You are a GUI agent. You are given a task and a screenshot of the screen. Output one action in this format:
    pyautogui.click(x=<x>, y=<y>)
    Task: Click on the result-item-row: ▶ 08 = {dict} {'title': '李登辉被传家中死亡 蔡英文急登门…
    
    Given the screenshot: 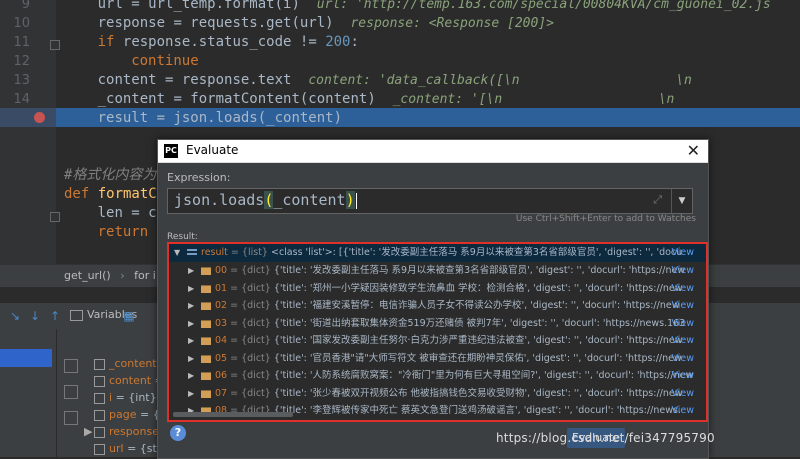 What is the action you would take?
    pyautogui.click(x=437, y=411)
    